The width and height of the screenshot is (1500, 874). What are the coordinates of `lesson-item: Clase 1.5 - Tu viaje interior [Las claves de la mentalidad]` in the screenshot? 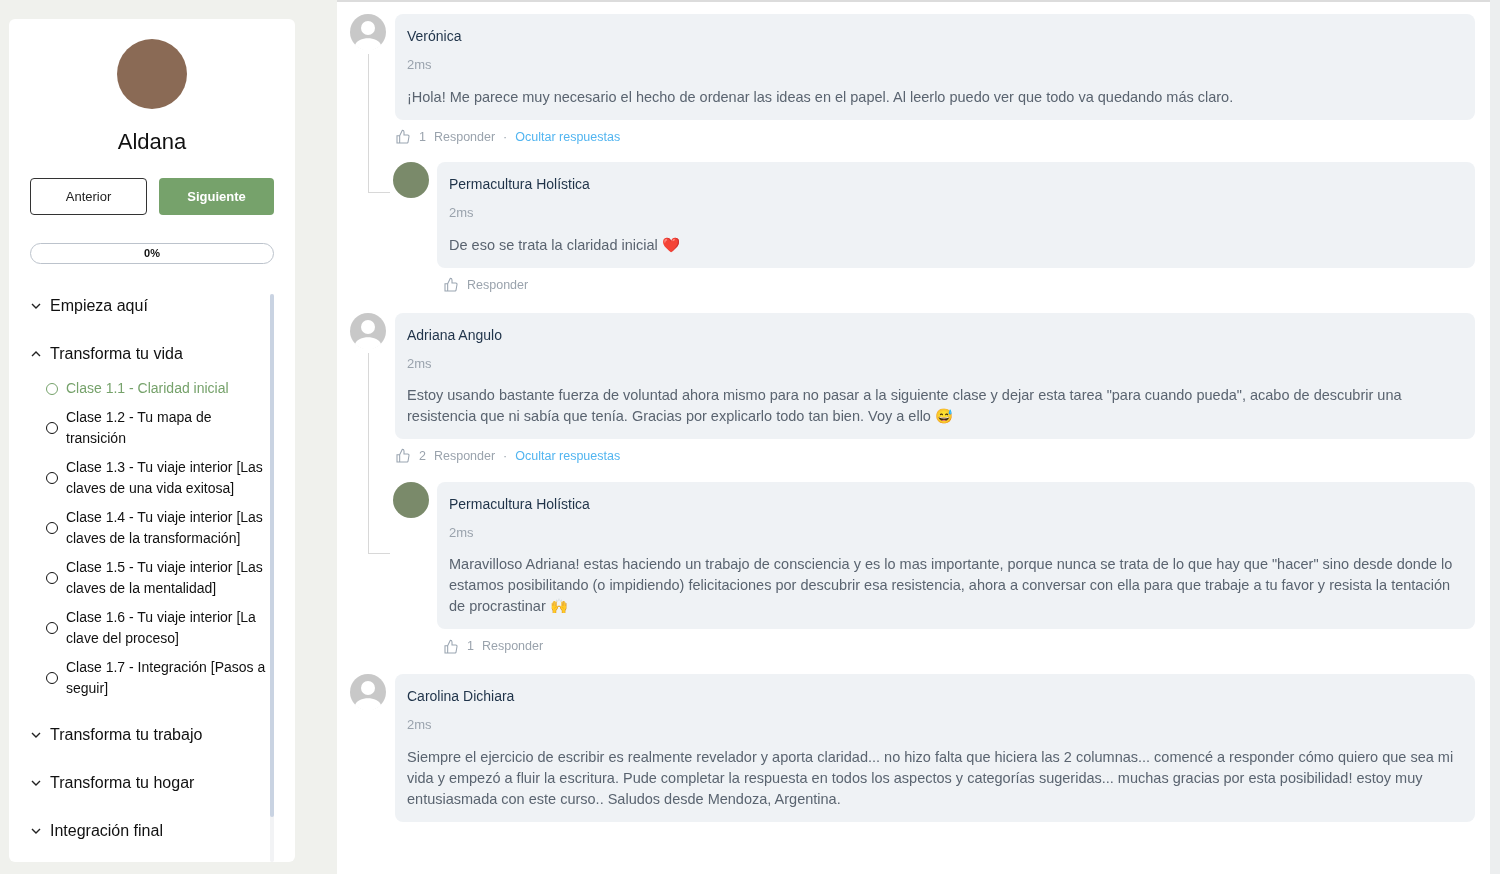 It's located at (156, 578).